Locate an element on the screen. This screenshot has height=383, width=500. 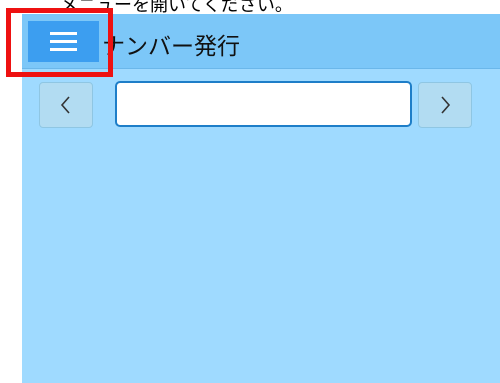
previous-button is located at coordinates (66, 105).